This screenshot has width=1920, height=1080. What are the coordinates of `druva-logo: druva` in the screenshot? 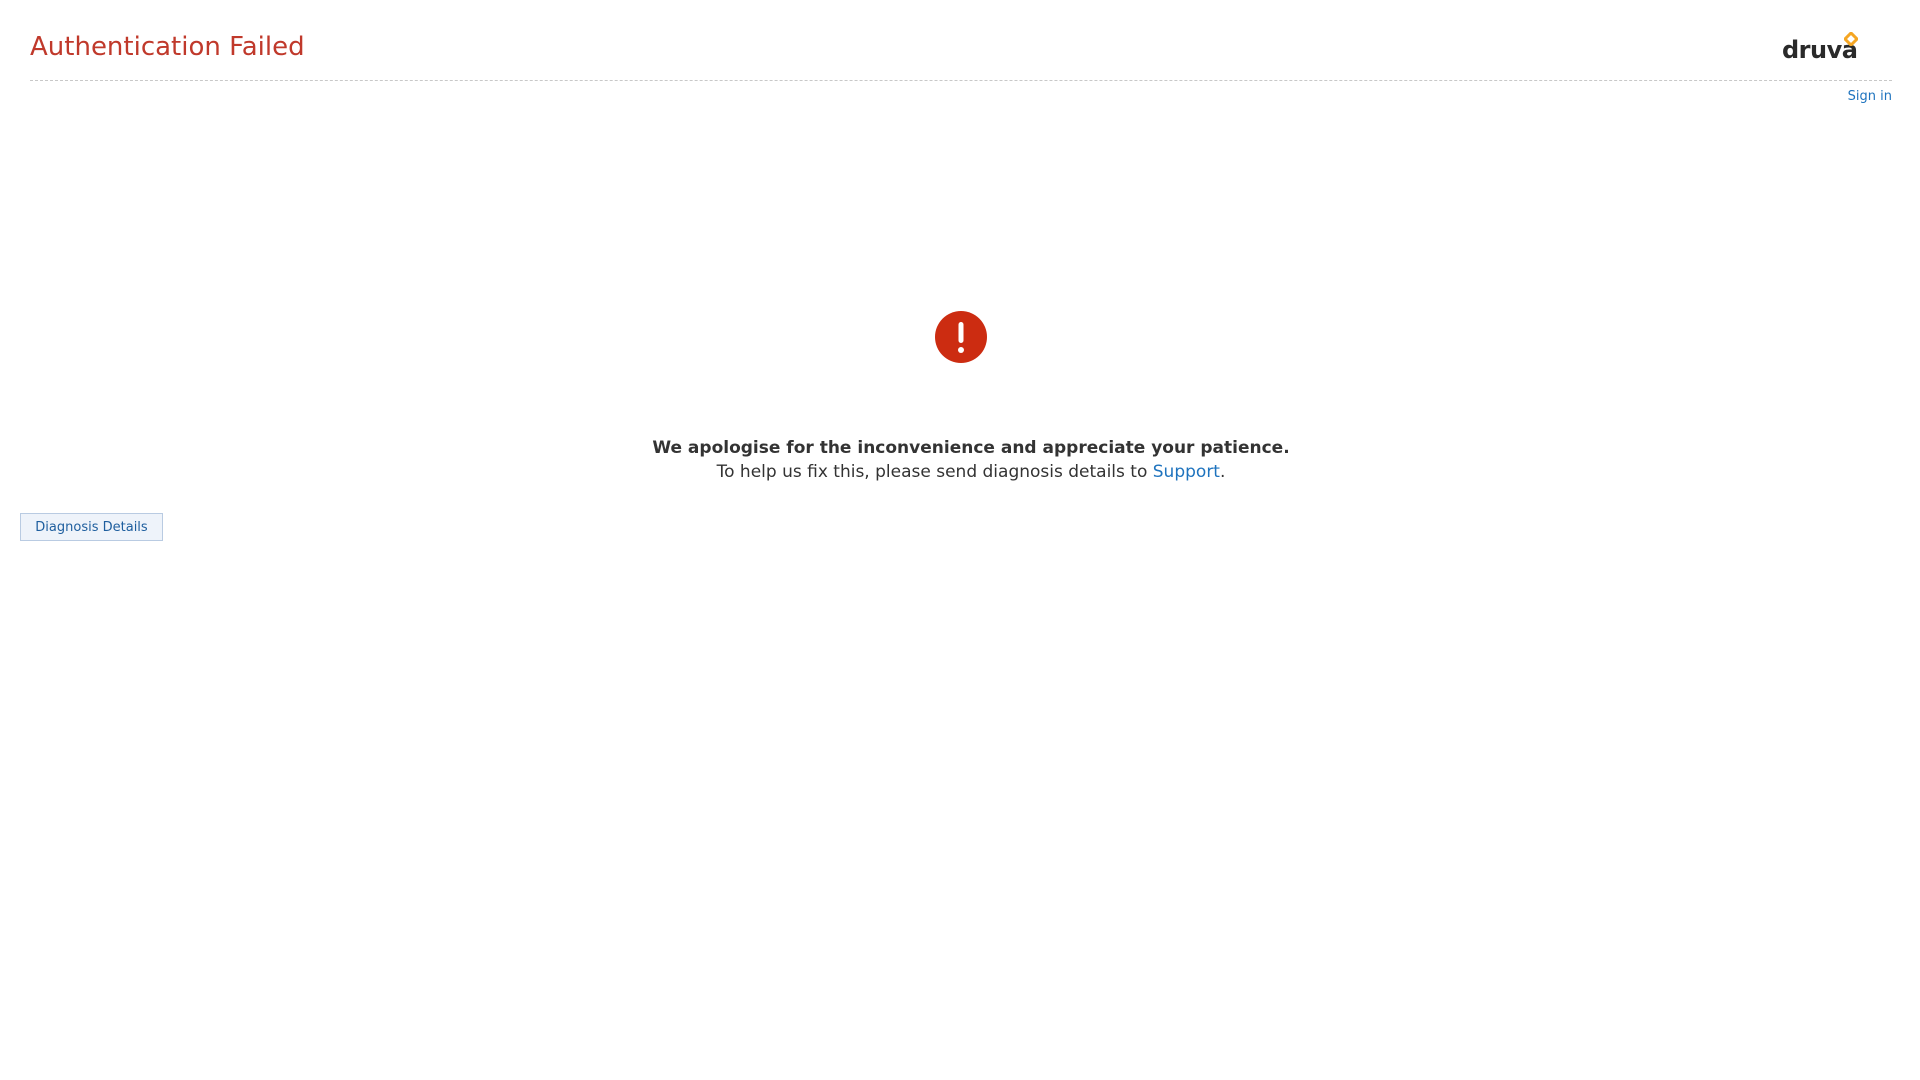 It's located at (1822, 49).